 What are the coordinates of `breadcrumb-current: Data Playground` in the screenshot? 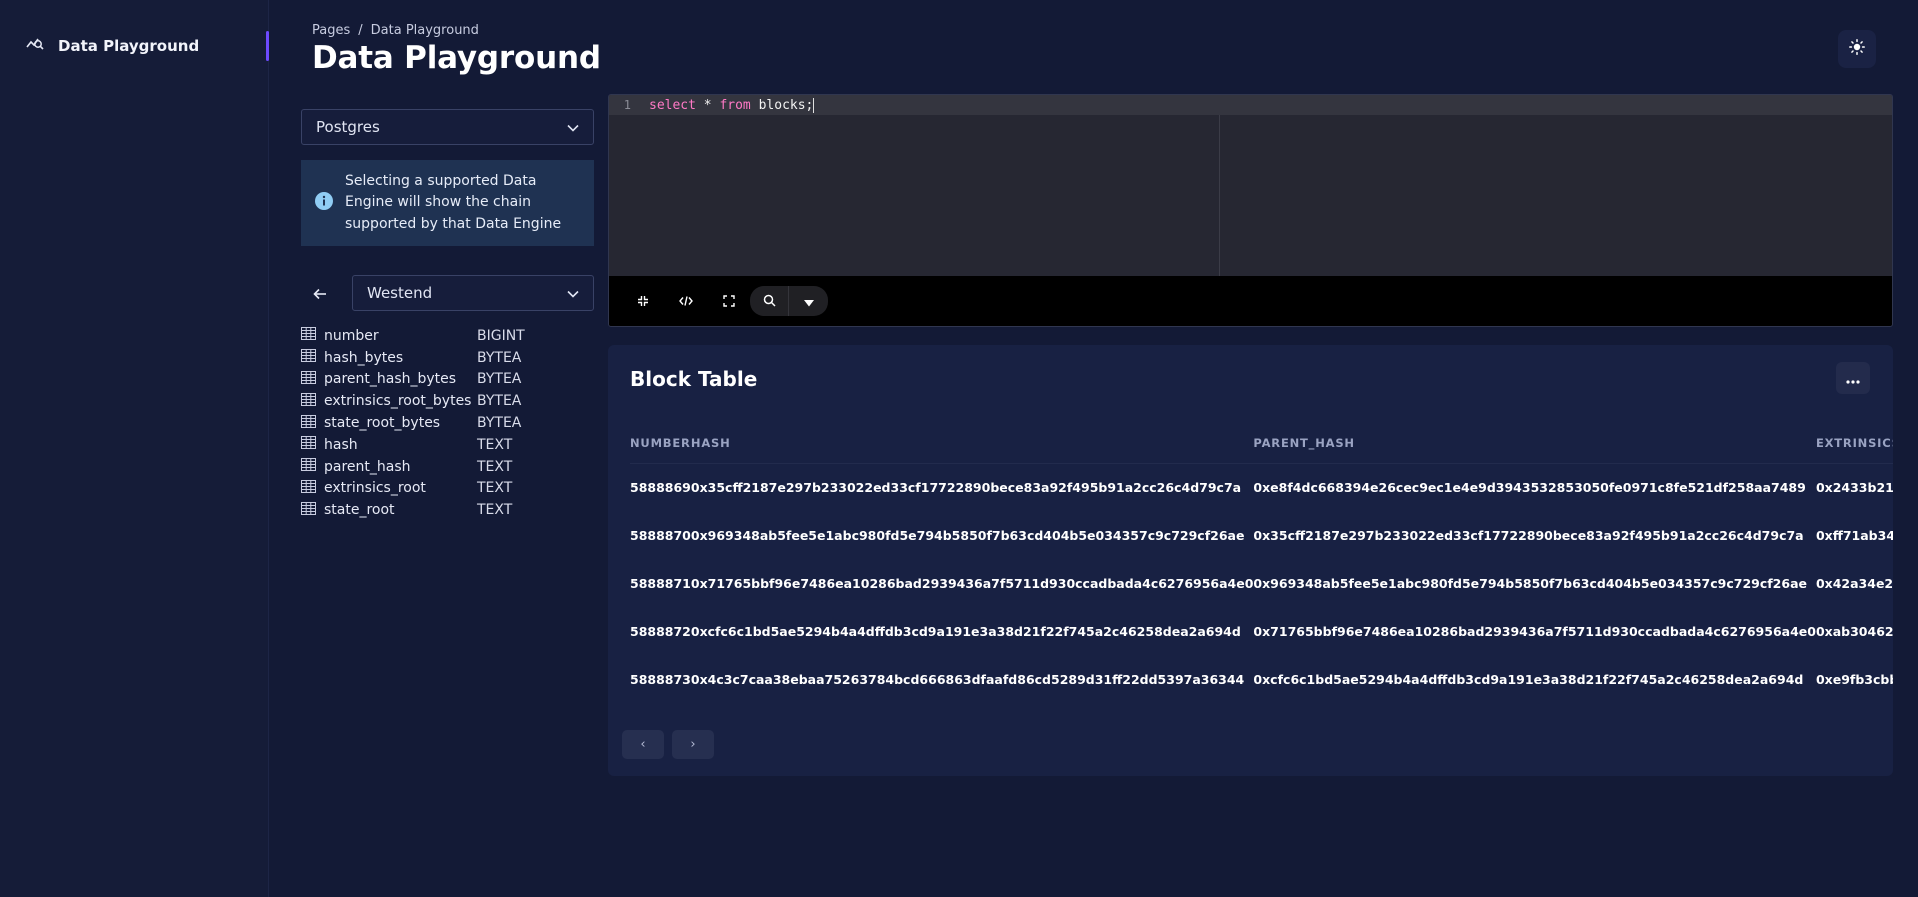 It's located at (424, 30).